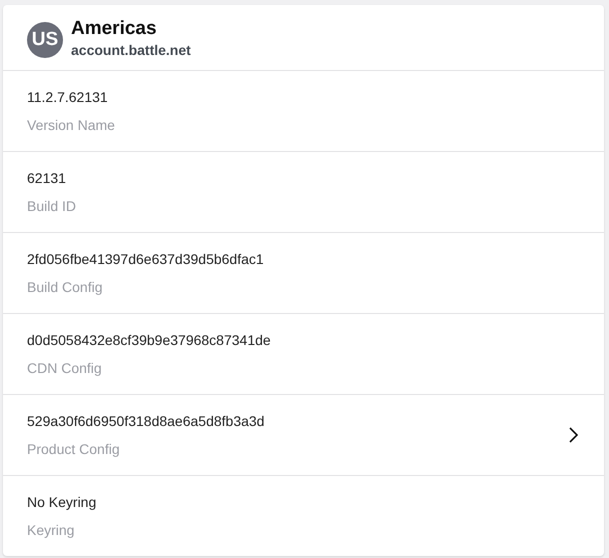 This screenshot has width=609, height=558. What do you see at coordinates (131, 50) in the screenshot?
I see `region-host: account.battle.net` at bounding box center [131, 50].